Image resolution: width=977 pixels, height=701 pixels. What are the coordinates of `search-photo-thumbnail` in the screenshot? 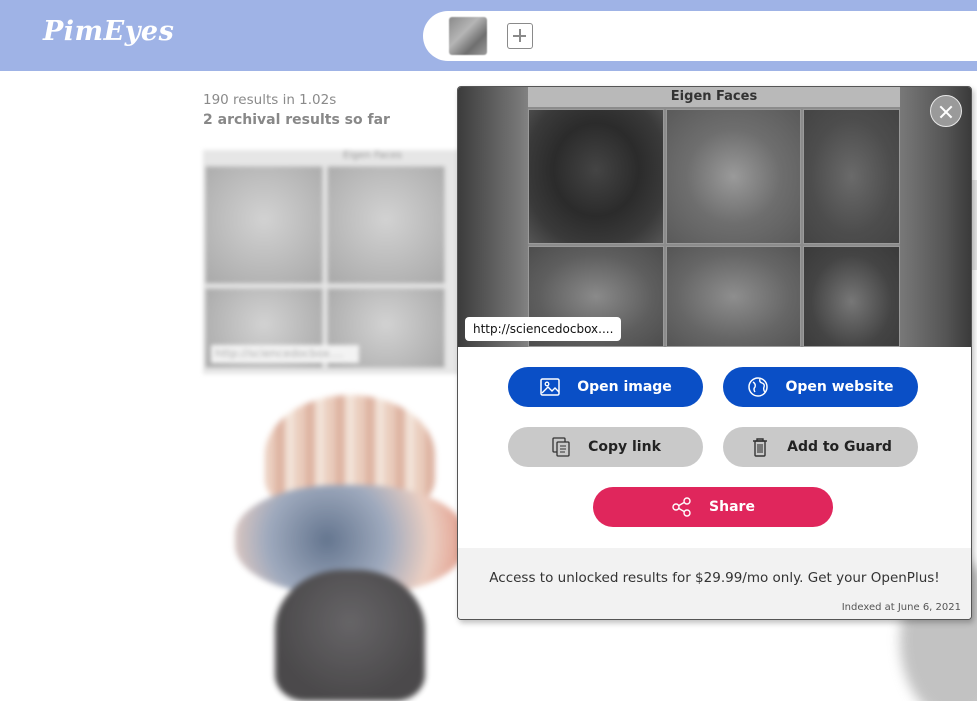 It's located at (468, 36).